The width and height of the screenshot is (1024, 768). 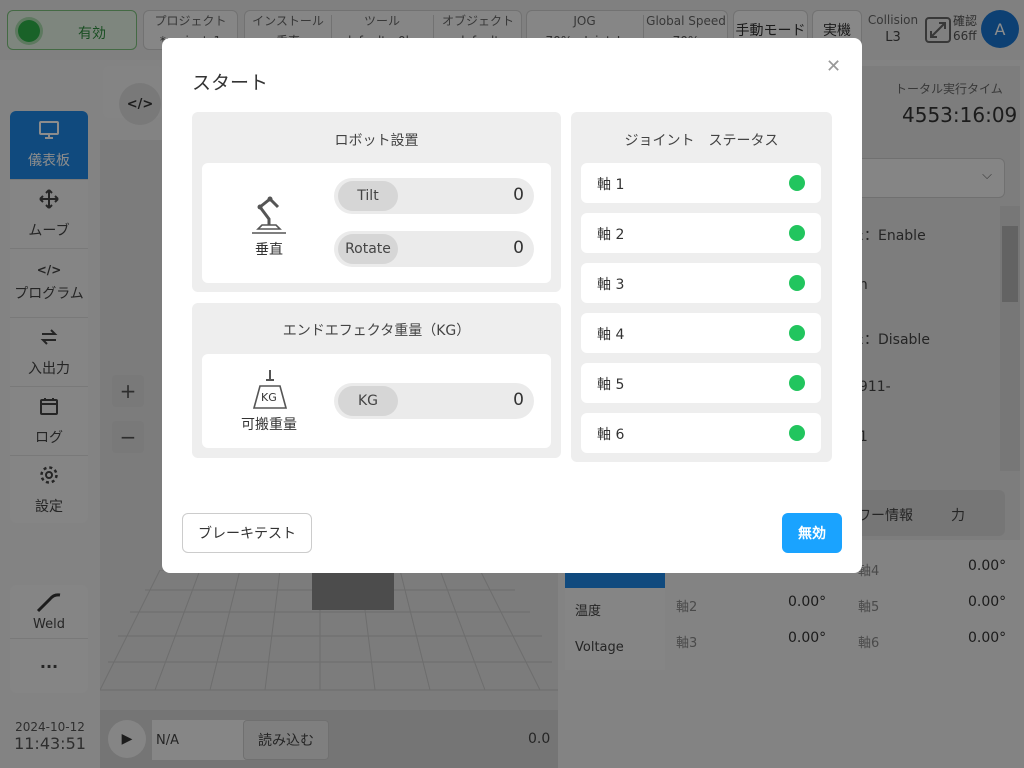 What do you see at coordinates (611, 235) in the screenshot?
I see `joint-label: 軸 2` at bounding box center [611, 235].